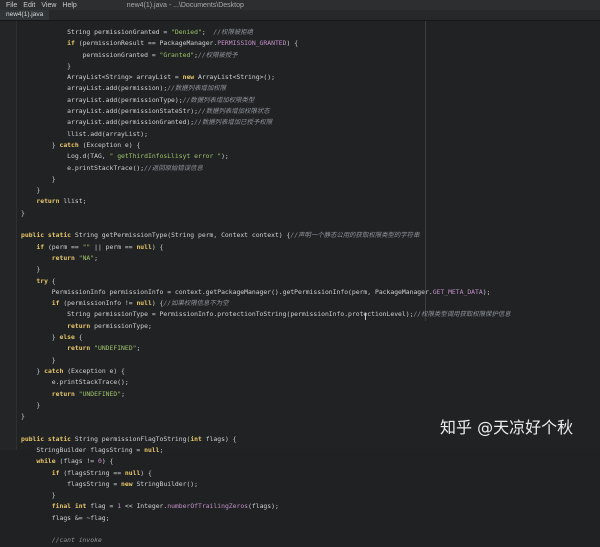 The image size is (600, 547). What do you see at coordinates (69, 5) in the screenshot?
I see `menu-item-help: Help` at bounding box center [69, 5].